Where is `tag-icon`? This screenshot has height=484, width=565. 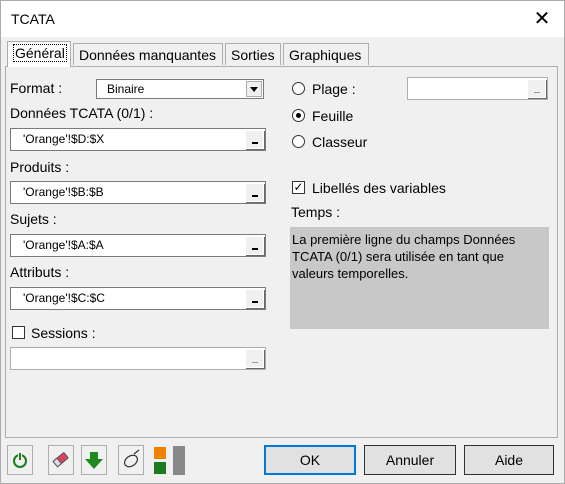 tag-icon is located at coordinates (131, 458).